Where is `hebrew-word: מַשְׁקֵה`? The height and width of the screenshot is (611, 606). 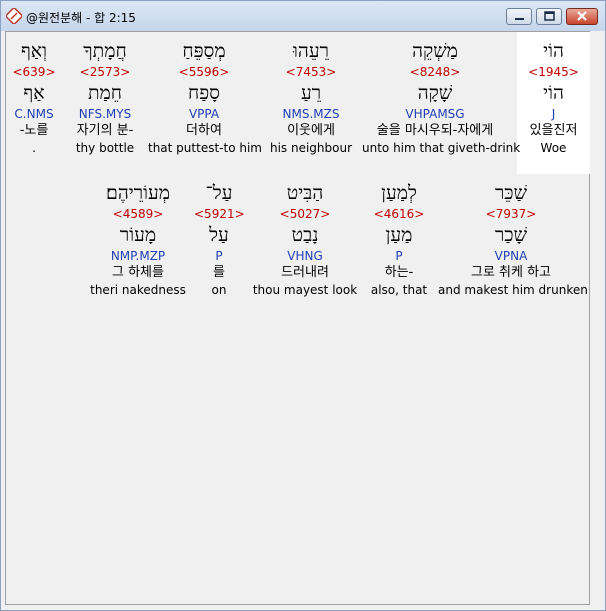
hebrew-word: מַשְׁקֵה is located at coordinates (435, 51).